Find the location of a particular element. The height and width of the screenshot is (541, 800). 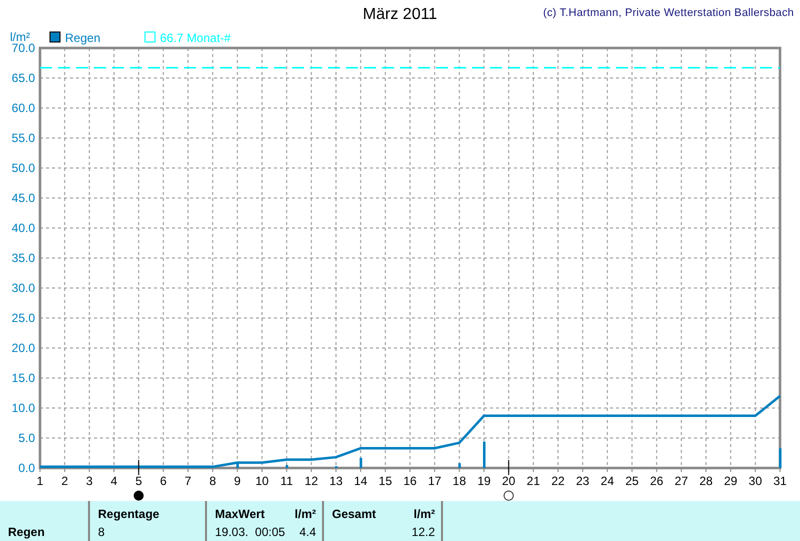

y-tick-label: 5.0 is located at coordinates (26, 438).